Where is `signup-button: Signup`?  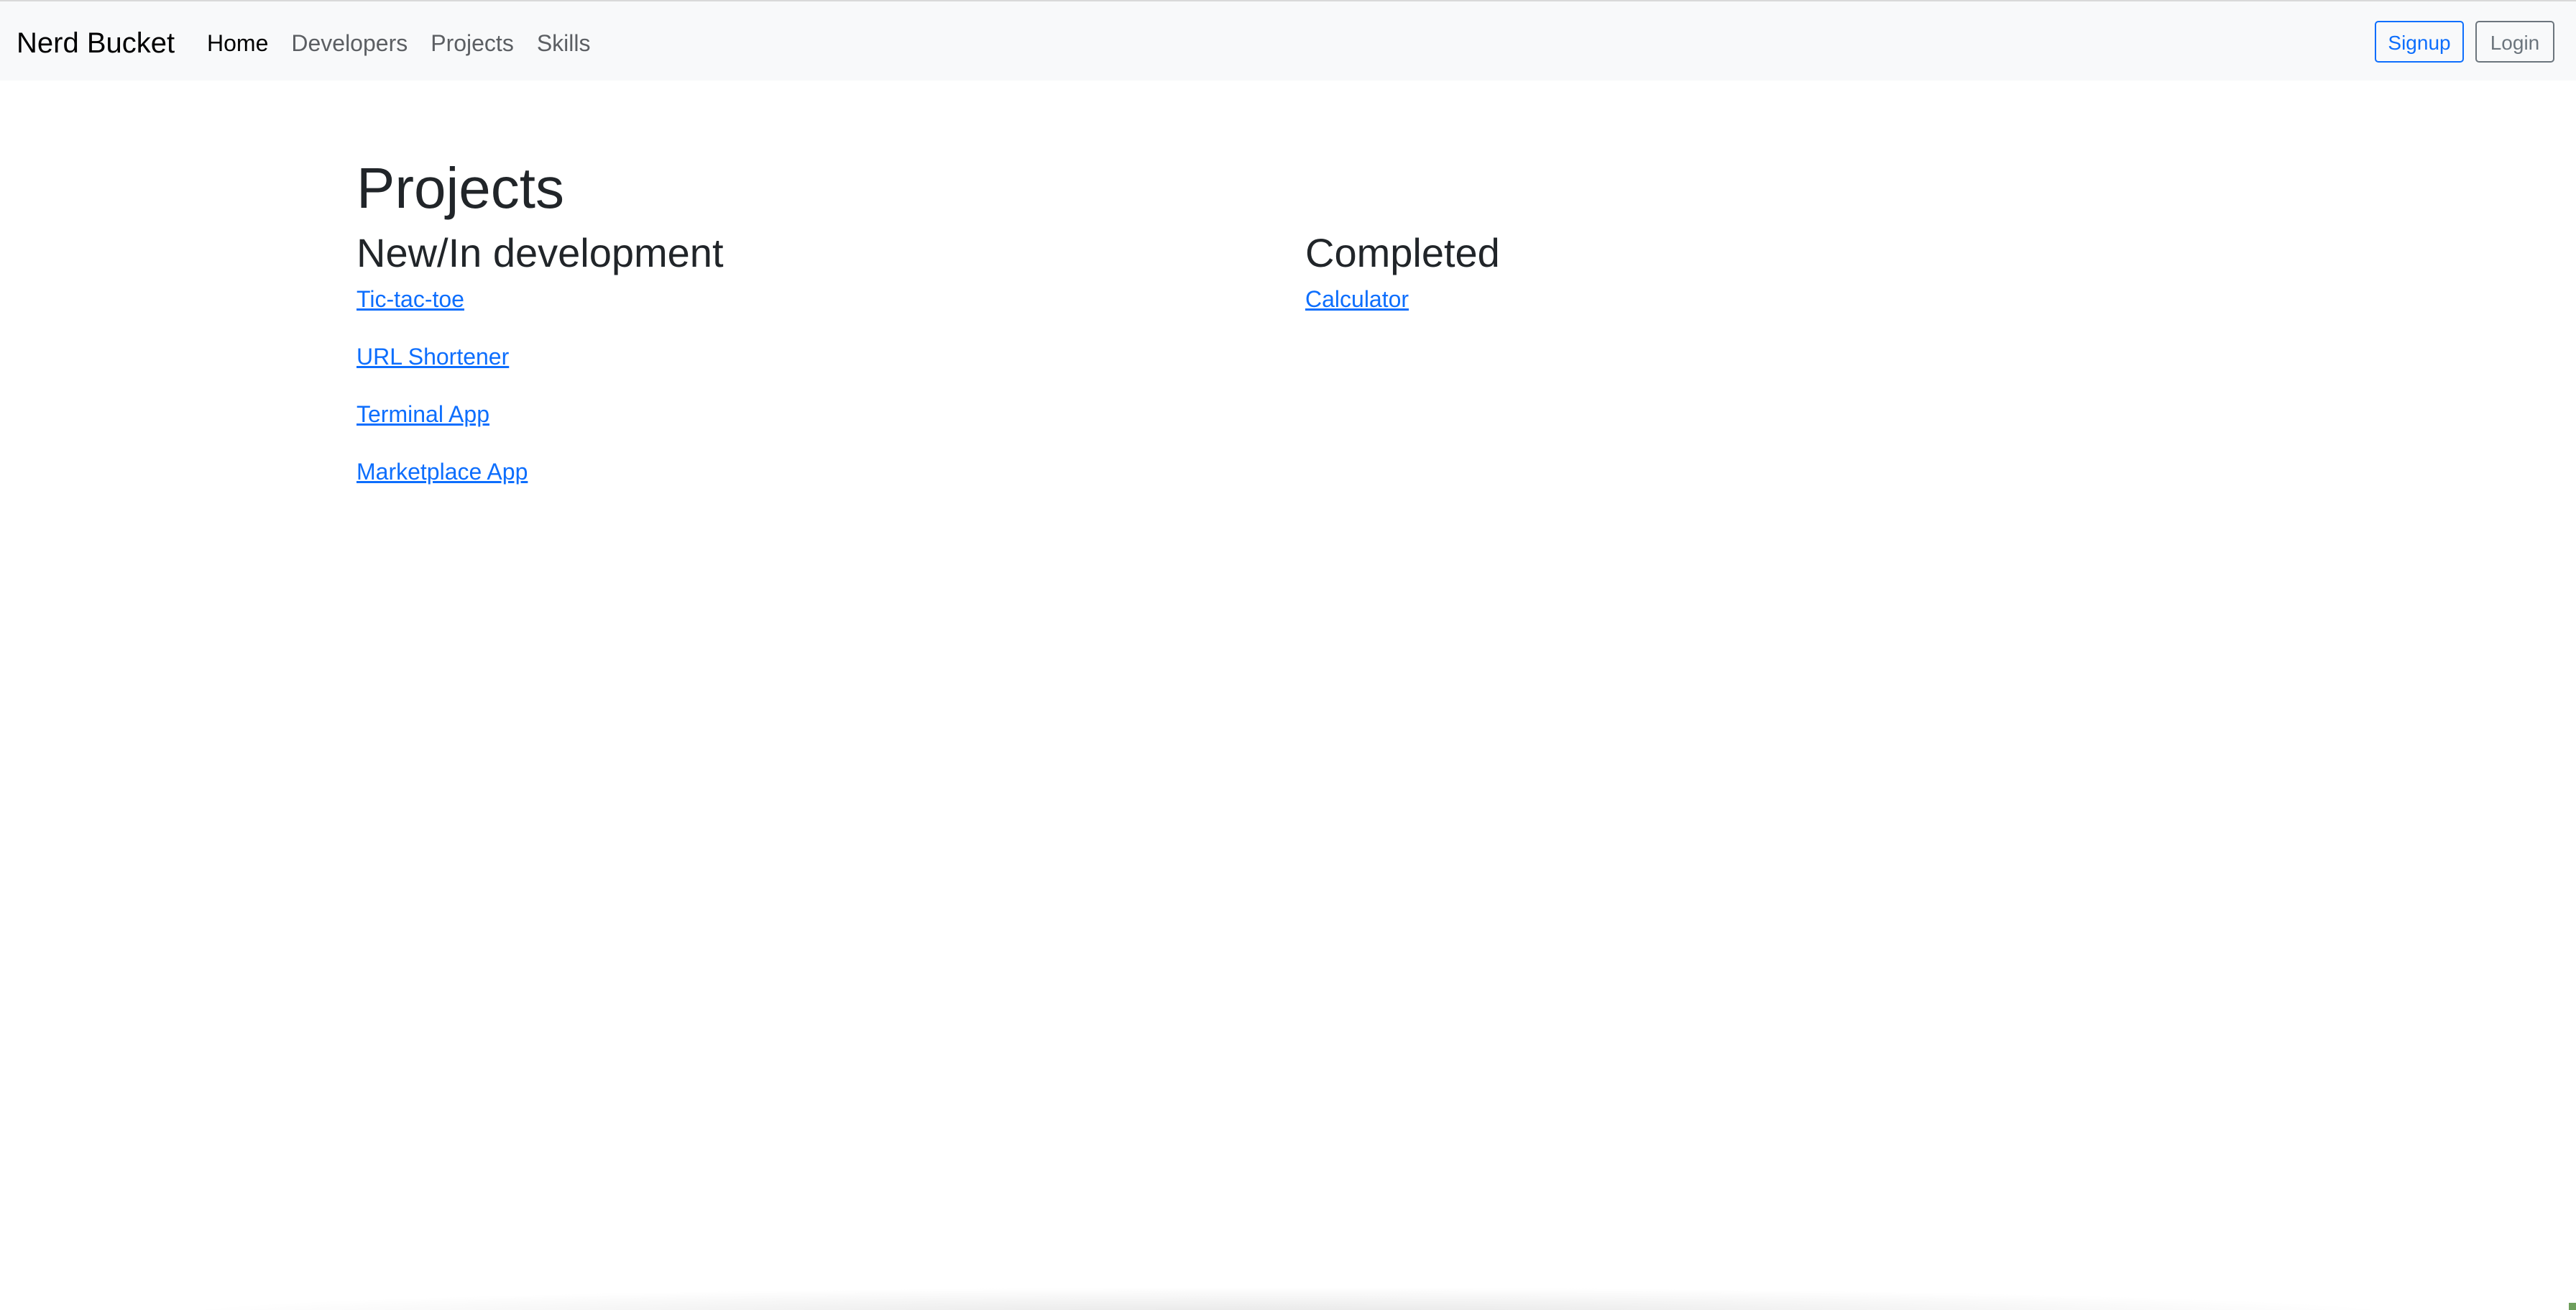
signup-button: Signup is located at coordinates (2419, 42).